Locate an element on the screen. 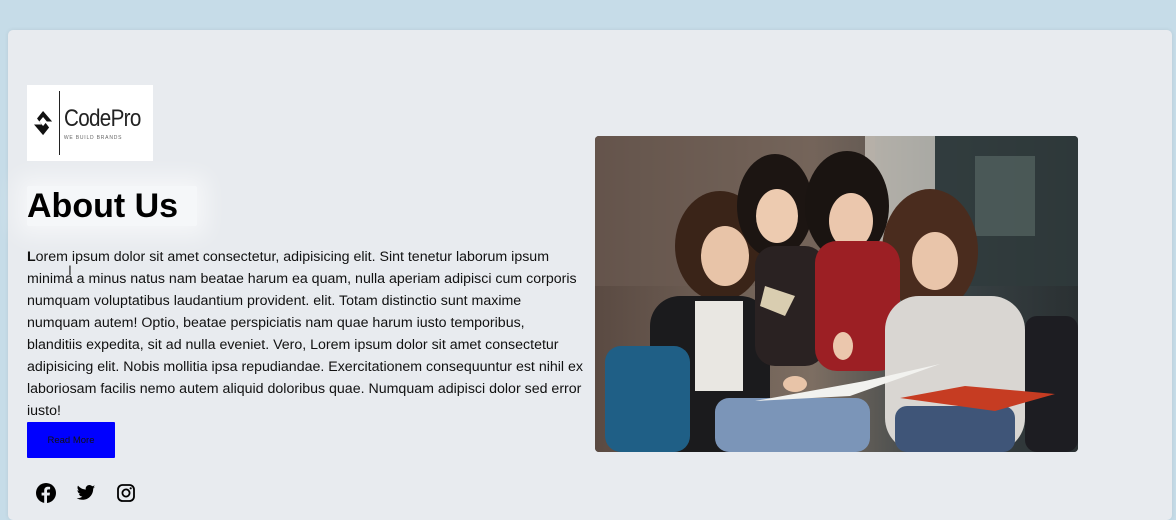  twitter-icon is located at coordinates (86, 493).